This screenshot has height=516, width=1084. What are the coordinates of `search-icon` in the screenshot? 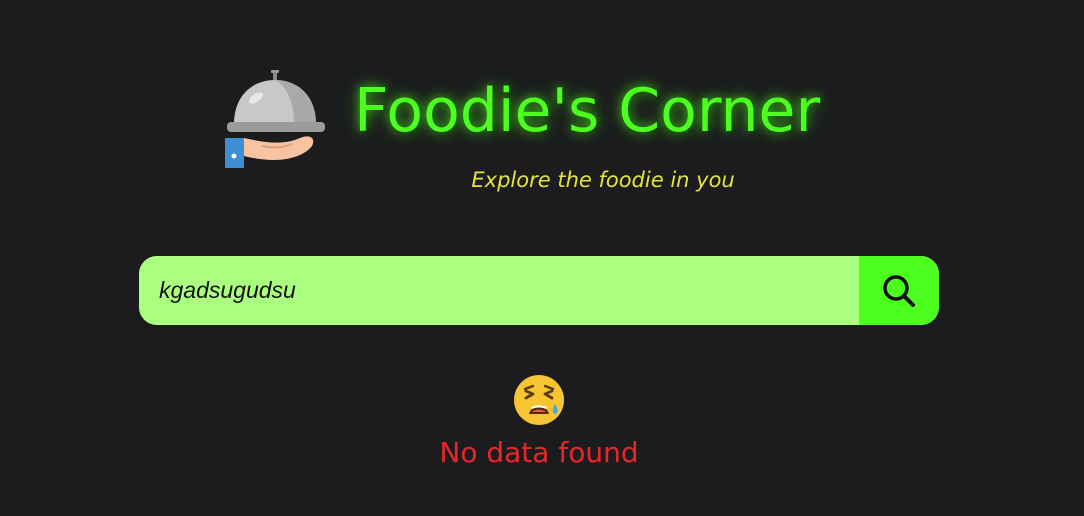 It's located at (899, 290).